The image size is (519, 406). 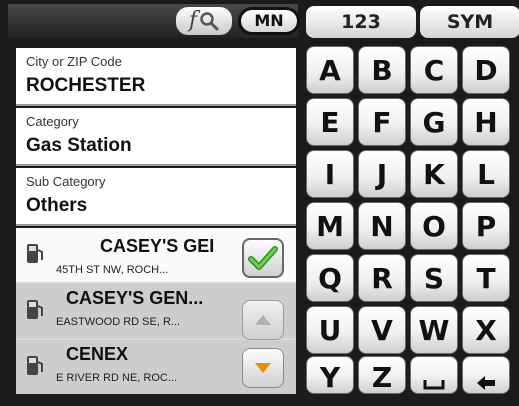 What do you see at coordinates (330, 70) in the screenshot?
I see `key-a: A` at bounding box center [330, 70].